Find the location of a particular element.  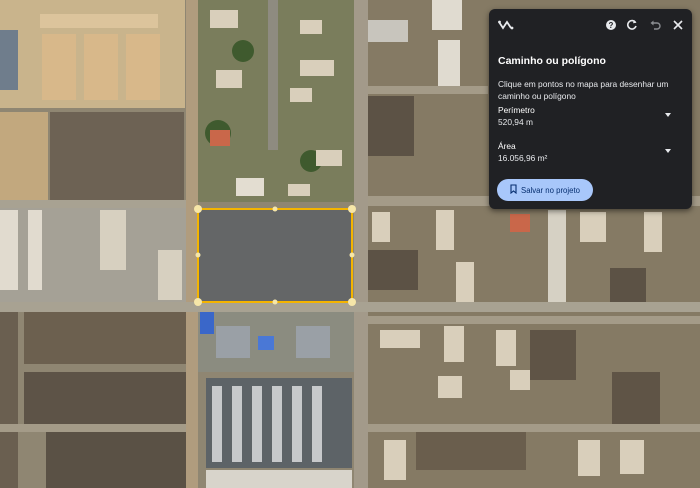

path-logo-icon is located at coordinates (506, 26).